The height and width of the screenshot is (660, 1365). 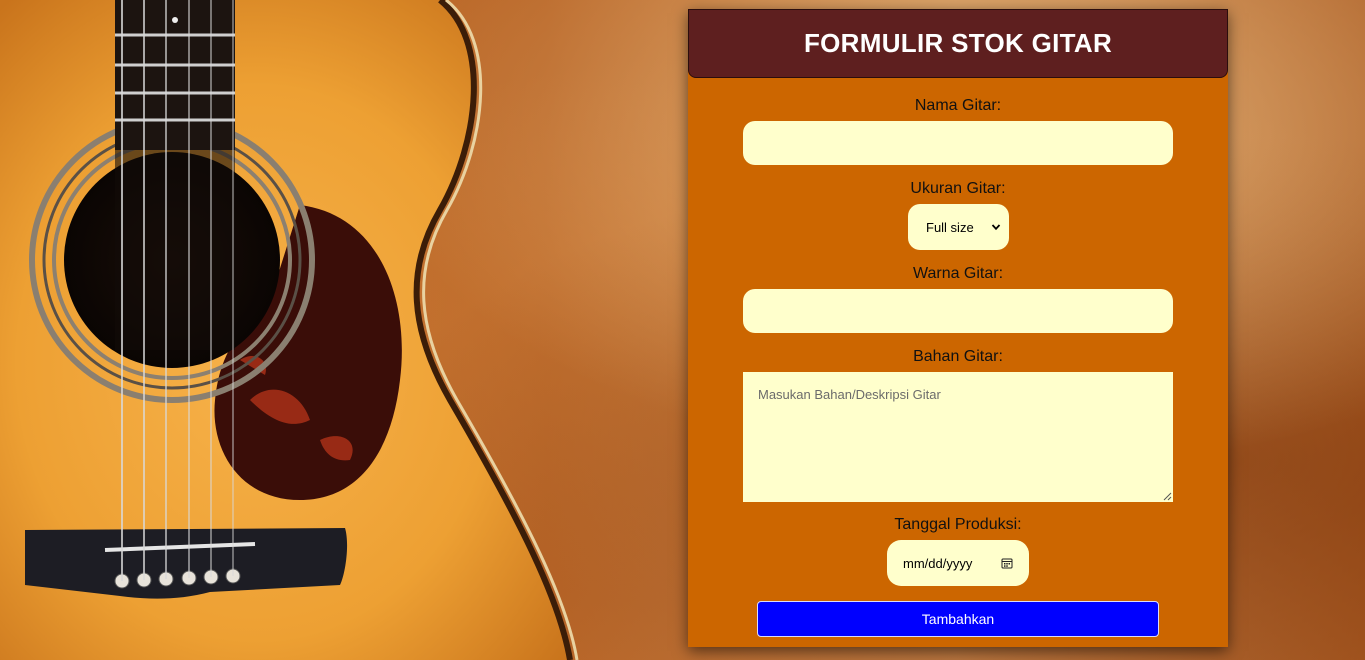 What do you see at coordinates (958, 356) in the screenshot?
I see `bahan-gitar-label: Bahan Gitar:` at bounding box center [958, 356].